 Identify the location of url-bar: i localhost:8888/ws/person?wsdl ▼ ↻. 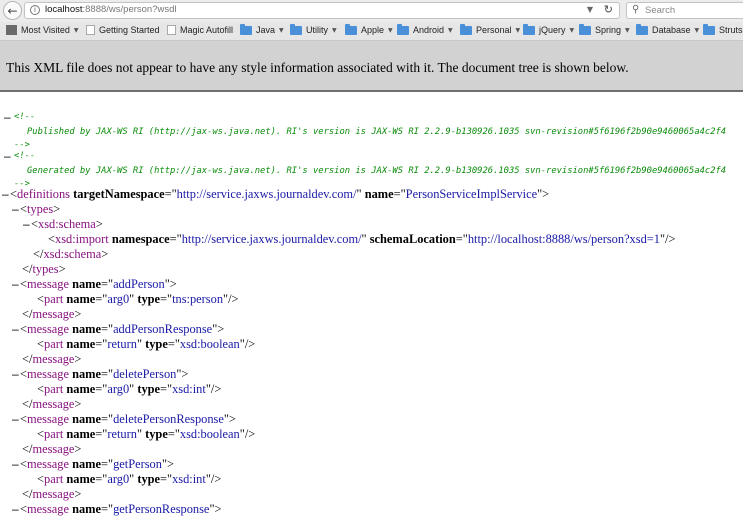
(322, 10).